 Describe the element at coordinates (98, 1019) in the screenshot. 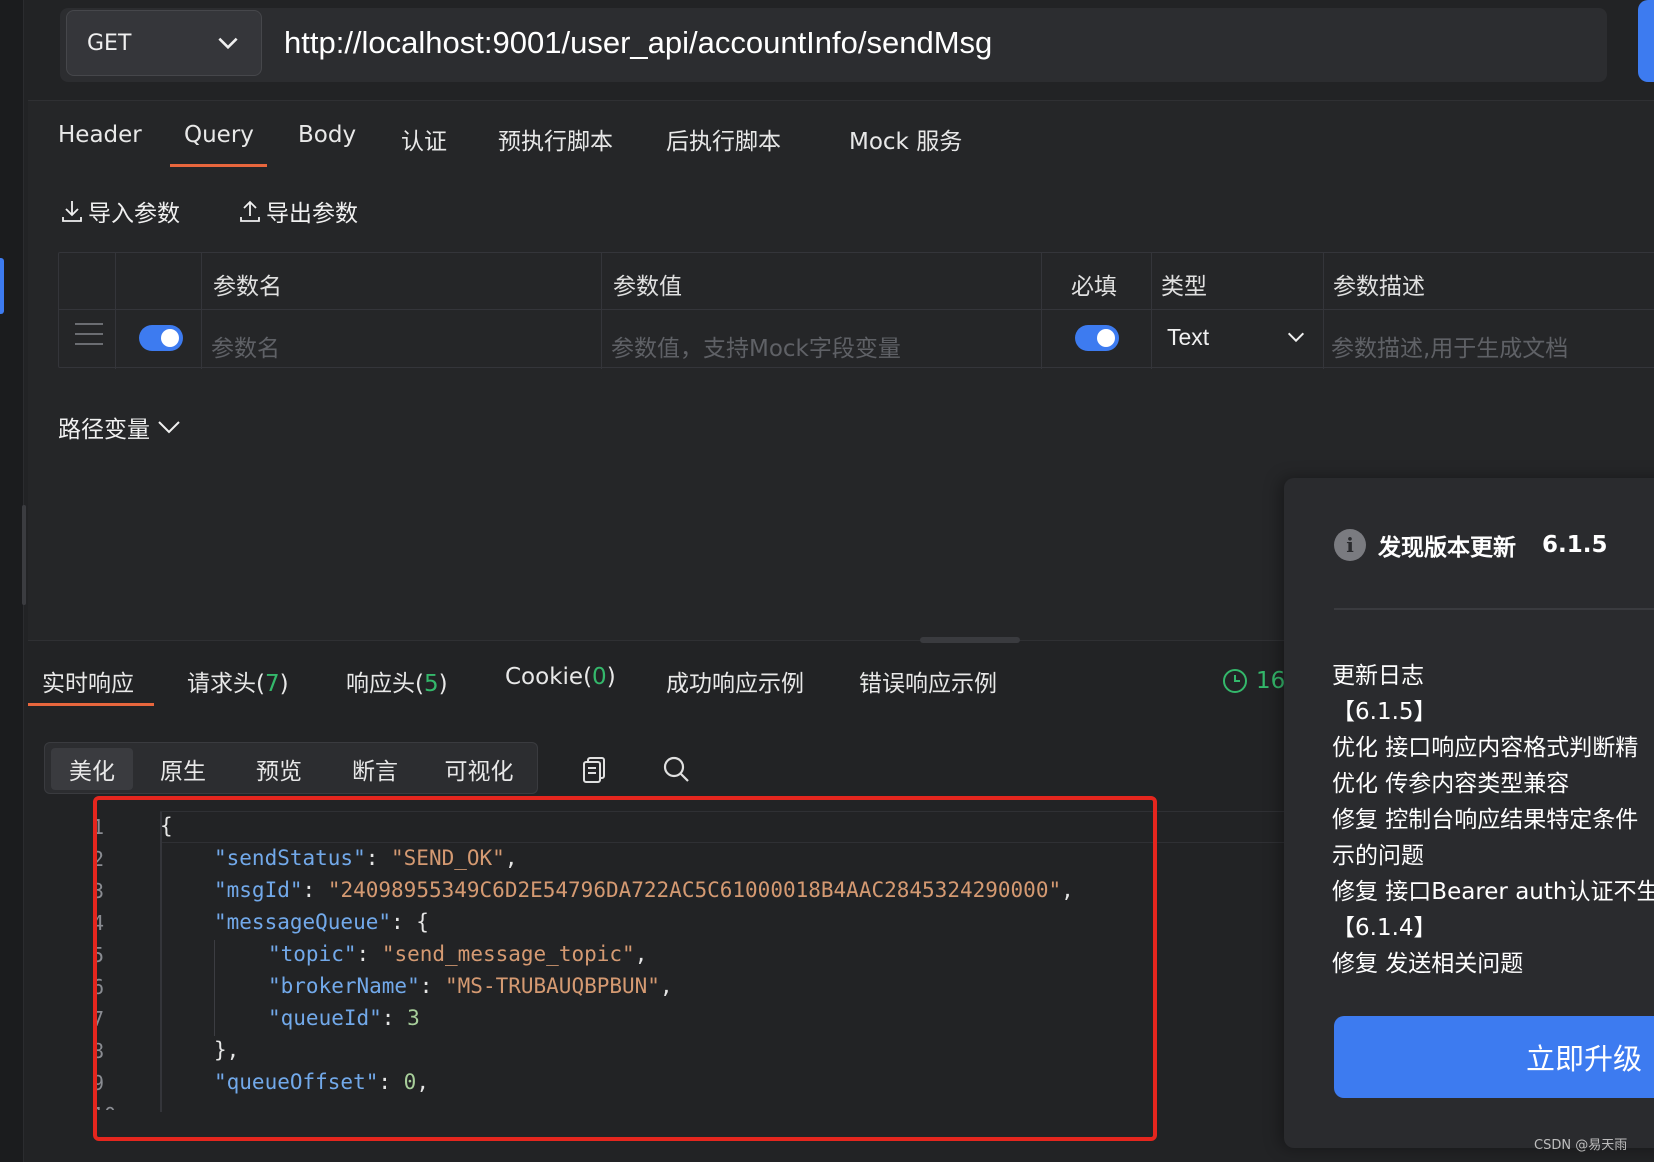

I see `line-number: 7` at that location.